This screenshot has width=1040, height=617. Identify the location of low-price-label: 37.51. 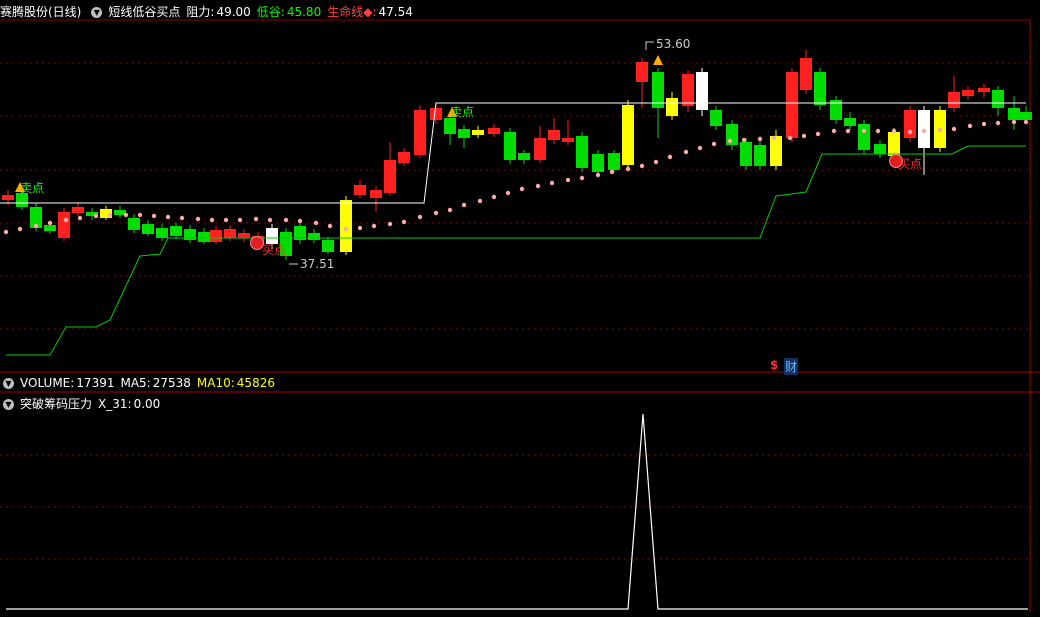
(317, 264).